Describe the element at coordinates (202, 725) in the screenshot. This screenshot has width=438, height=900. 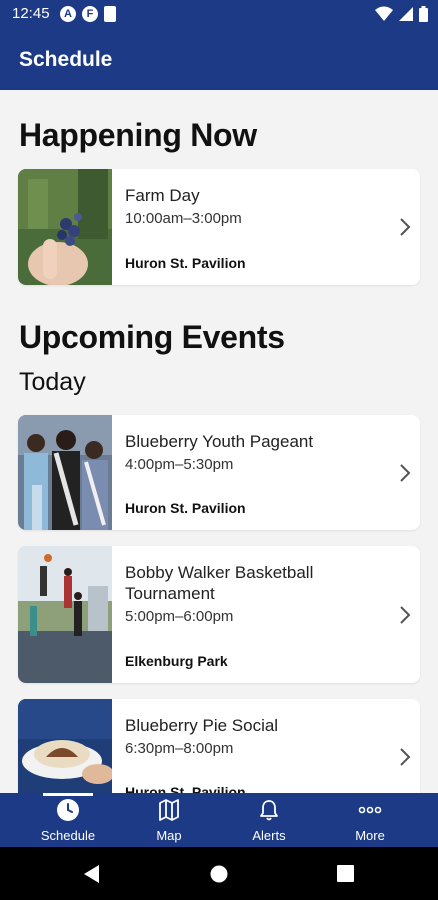
I see `event-title: Blueberry Pie Social` at that location.